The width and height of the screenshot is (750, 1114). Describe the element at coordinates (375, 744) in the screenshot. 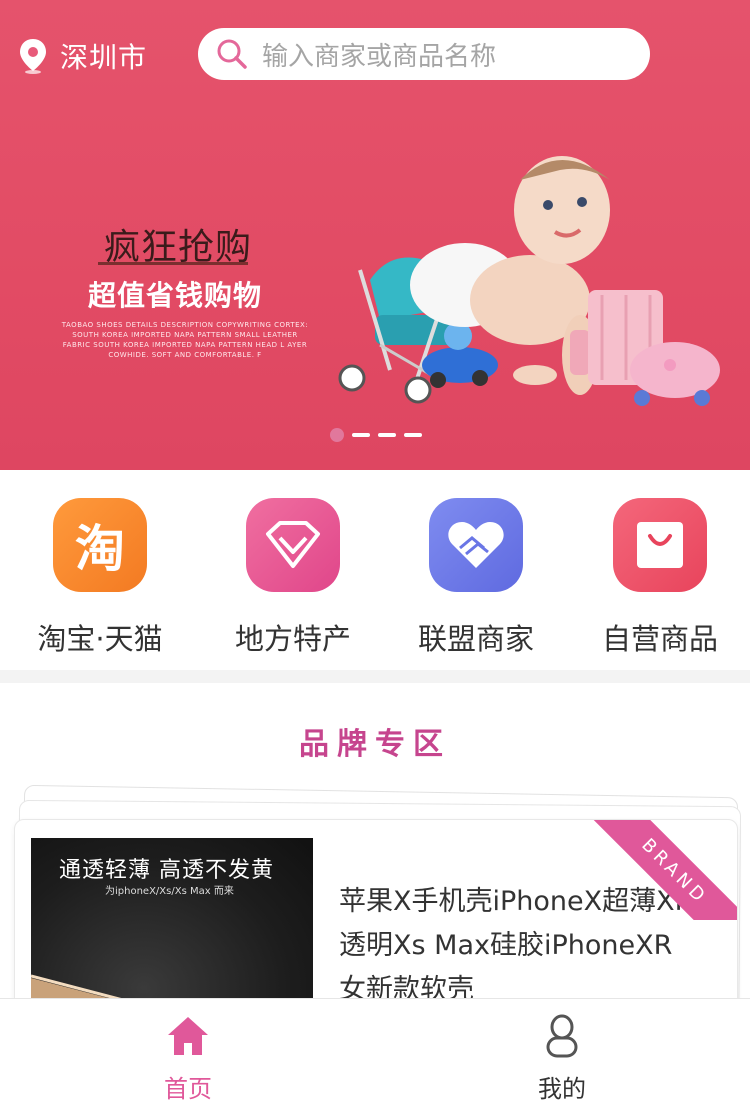

I see `brand-section-title: 品牌专区` at that location.